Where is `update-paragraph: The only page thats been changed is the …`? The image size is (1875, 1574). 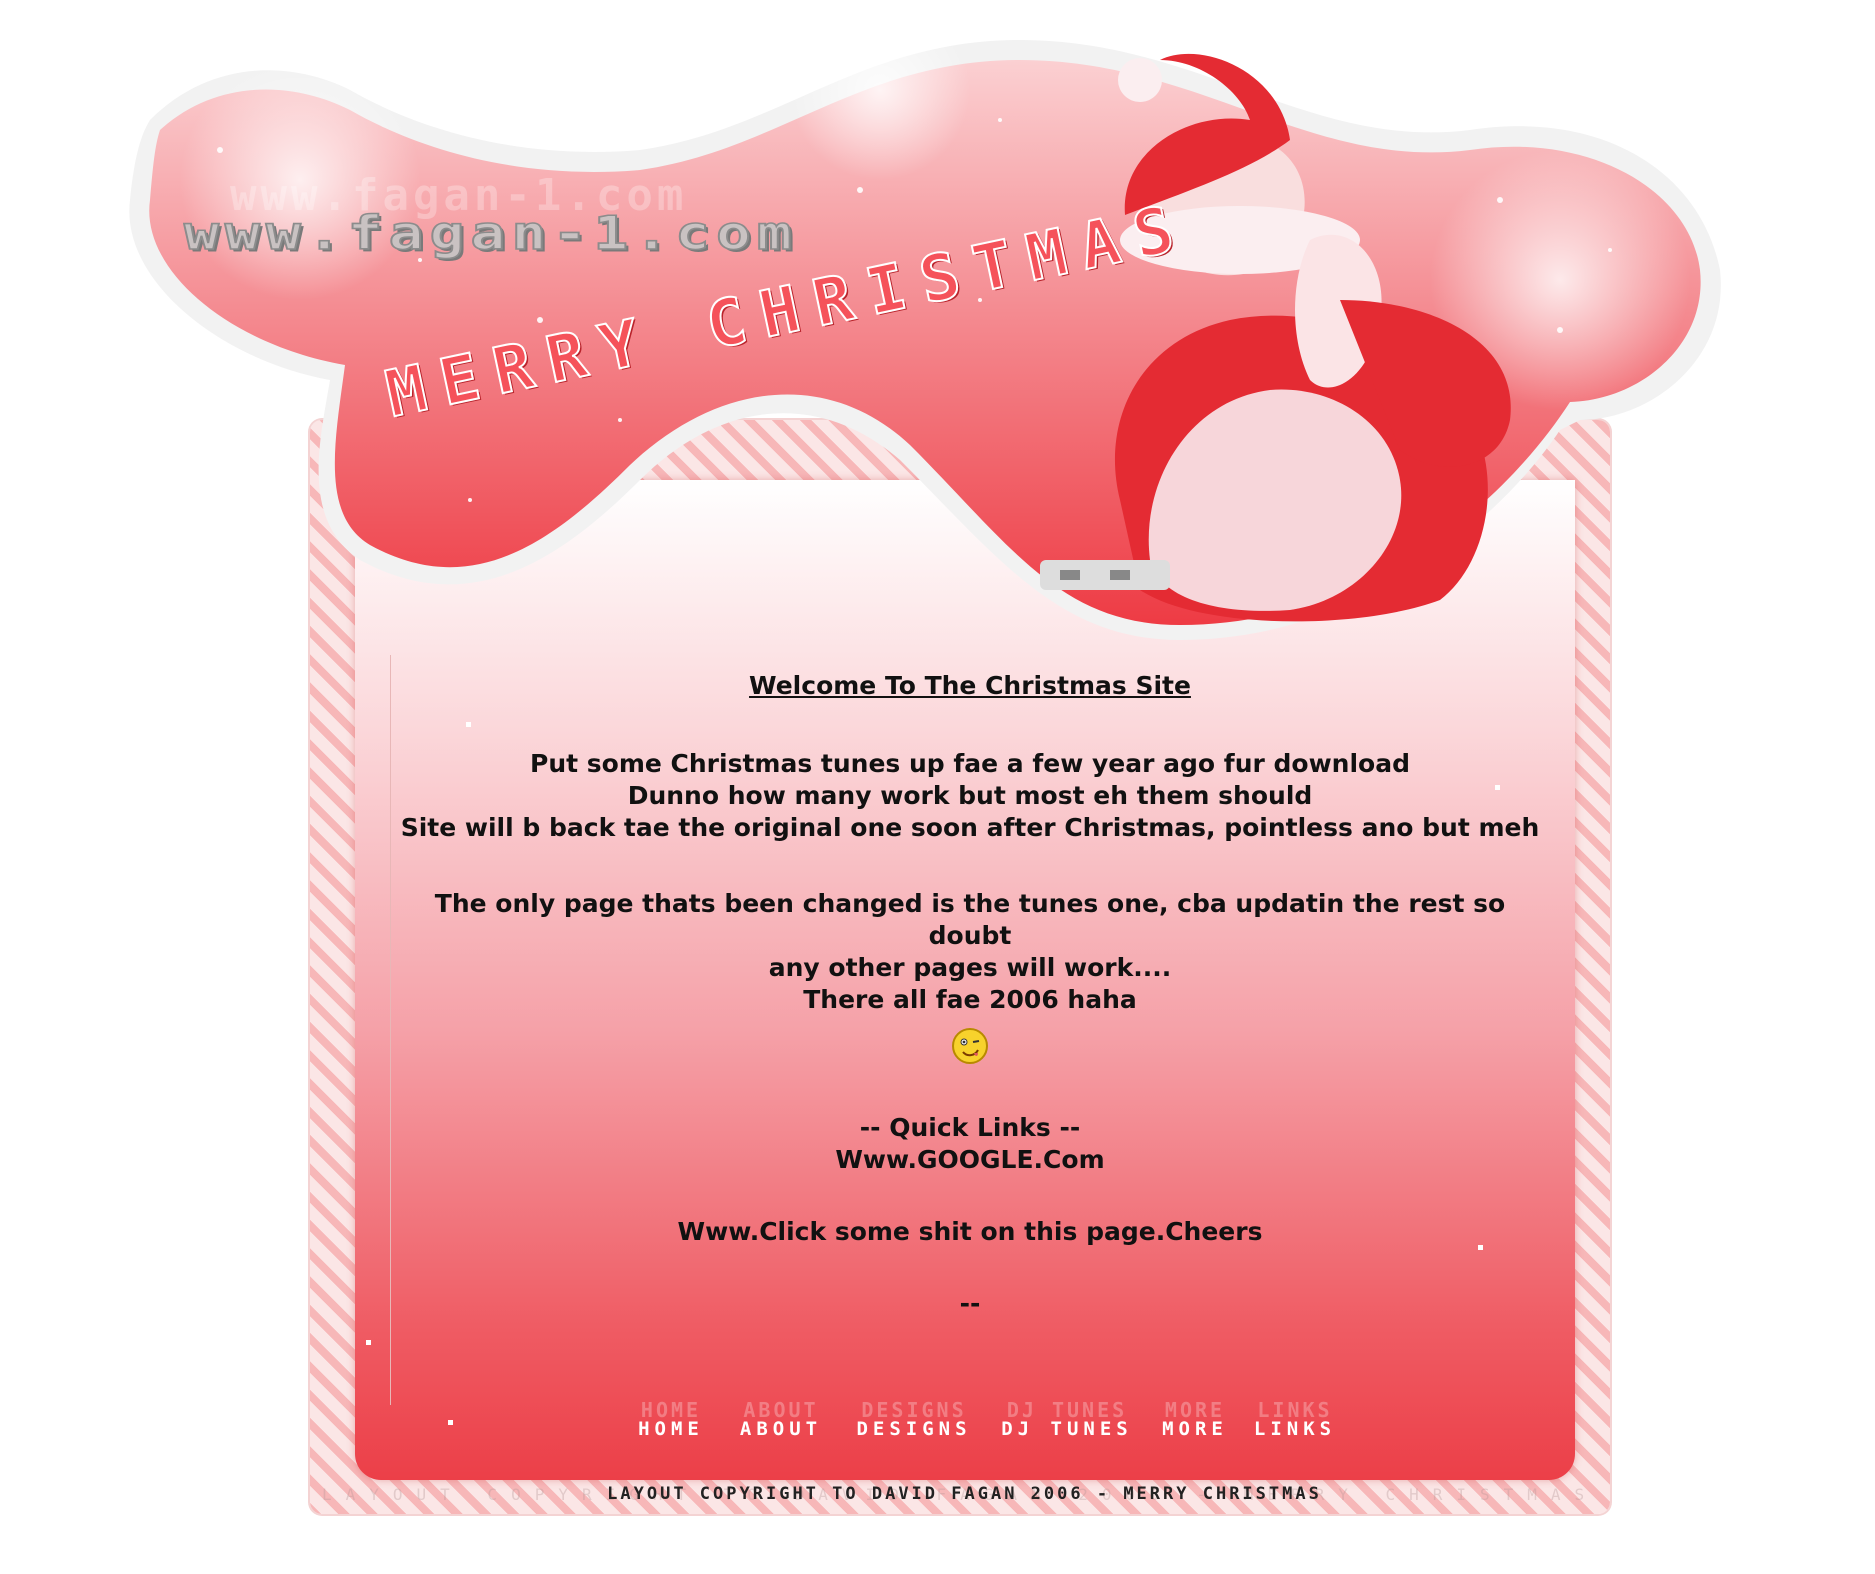
update-paragraph: The only page thats been changed is the … is located at coordinates (970, 952).